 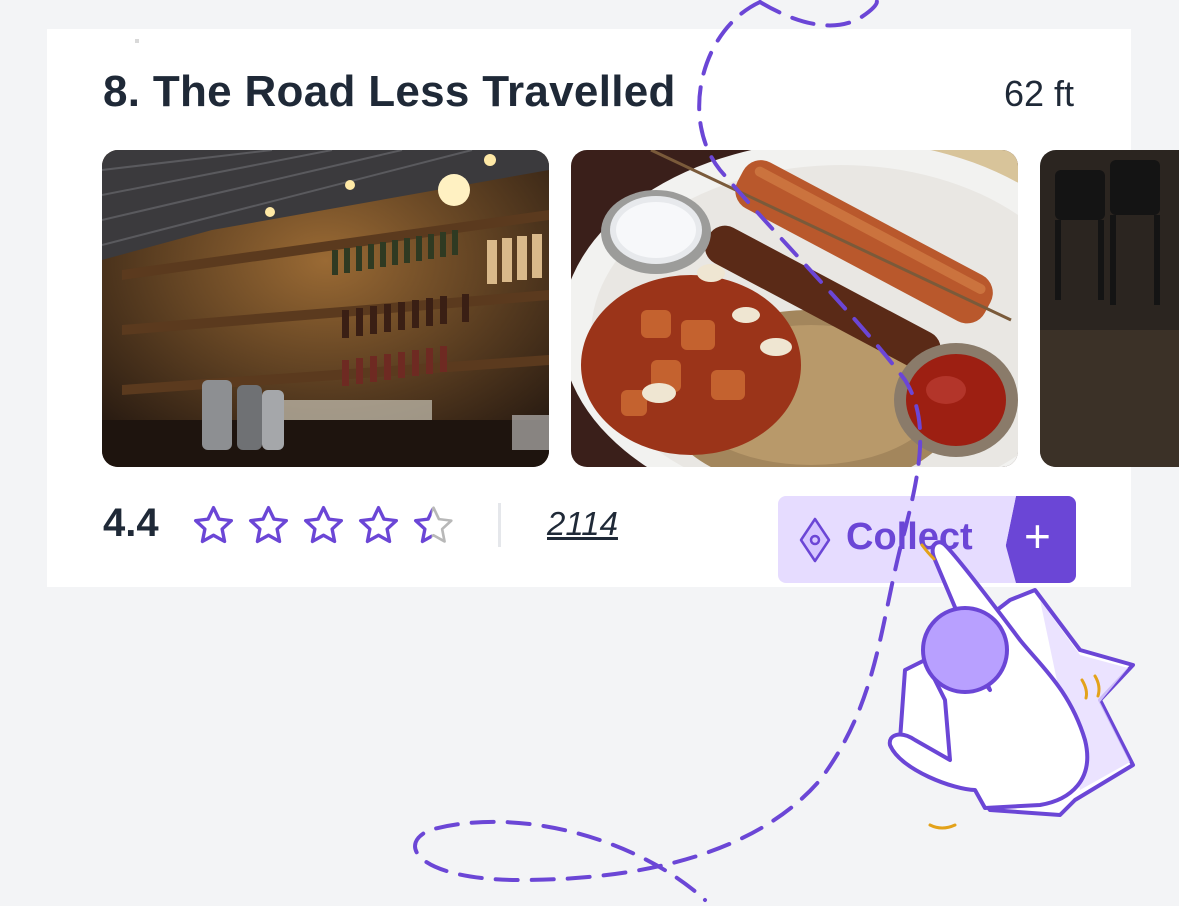 What do you see at coordinates (794, 308) in the screenshot?
I see `photo-kebab-plate` at bounding box center [794, 308].